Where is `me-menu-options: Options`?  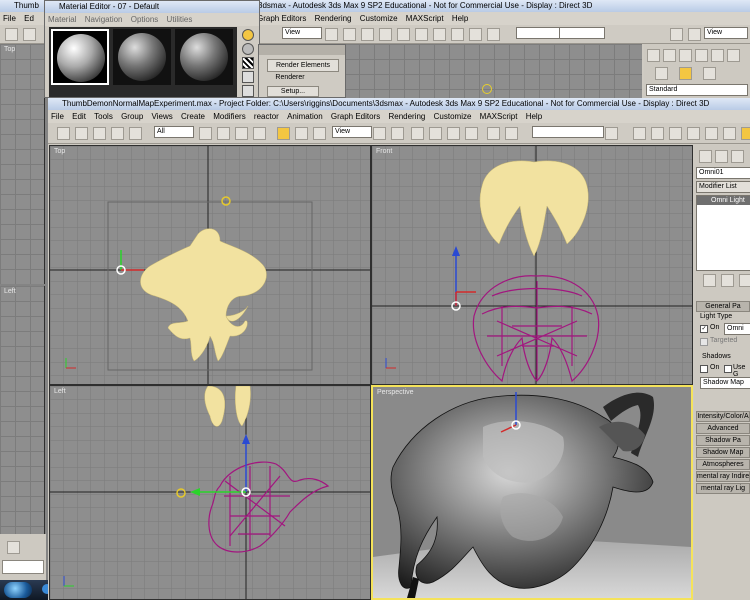 me-menu-options: Options is located at coordinates (145, 19).